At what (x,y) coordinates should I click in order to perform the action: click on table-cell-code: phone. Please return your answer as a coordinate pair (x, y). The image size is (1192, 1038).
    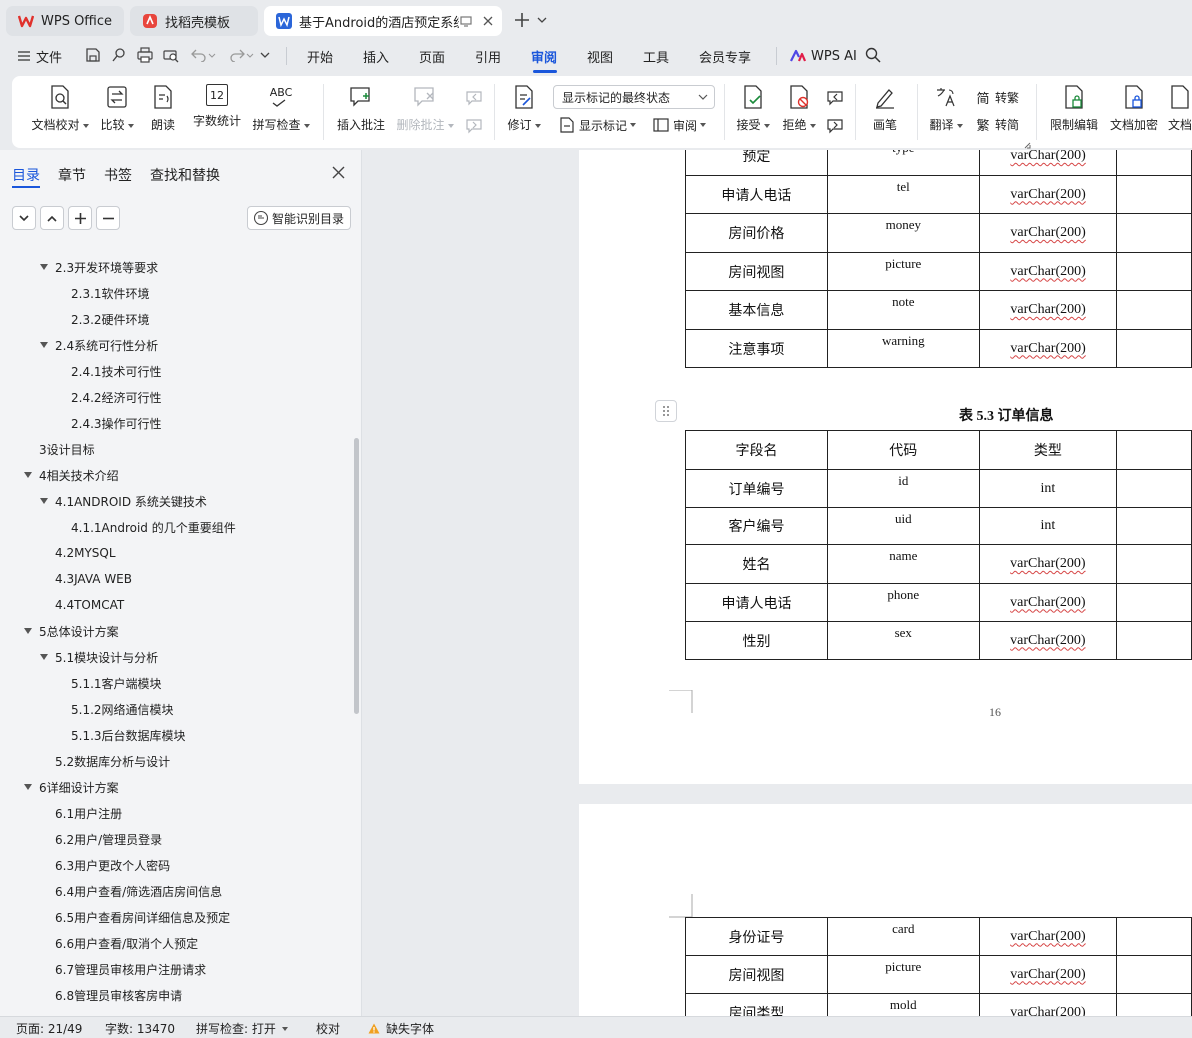
    Looking at the image, I should click on (903, 602).